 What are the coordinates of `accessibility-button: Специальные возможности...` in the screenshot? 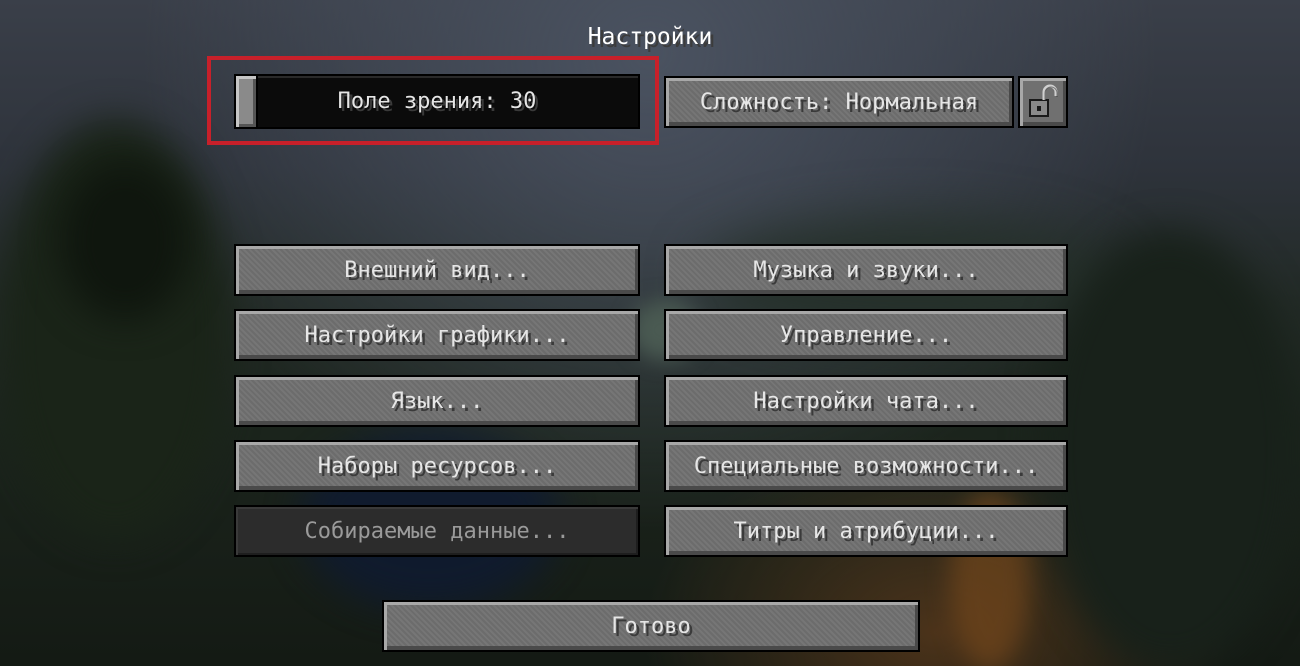 It's located at (866, 466).